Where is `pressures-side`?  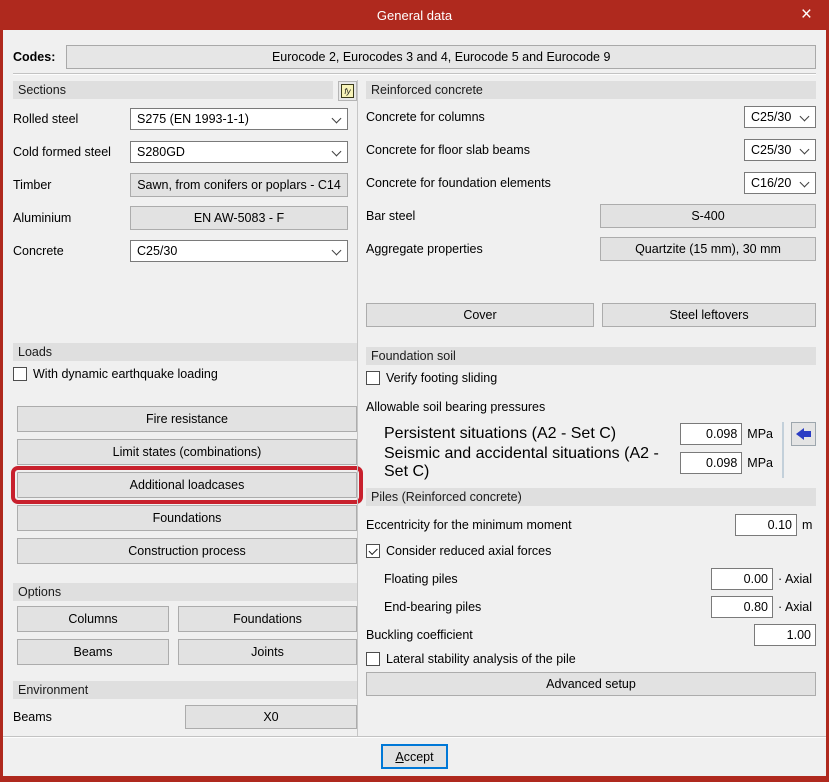 pressures-side is located at coordinates (794, 451).